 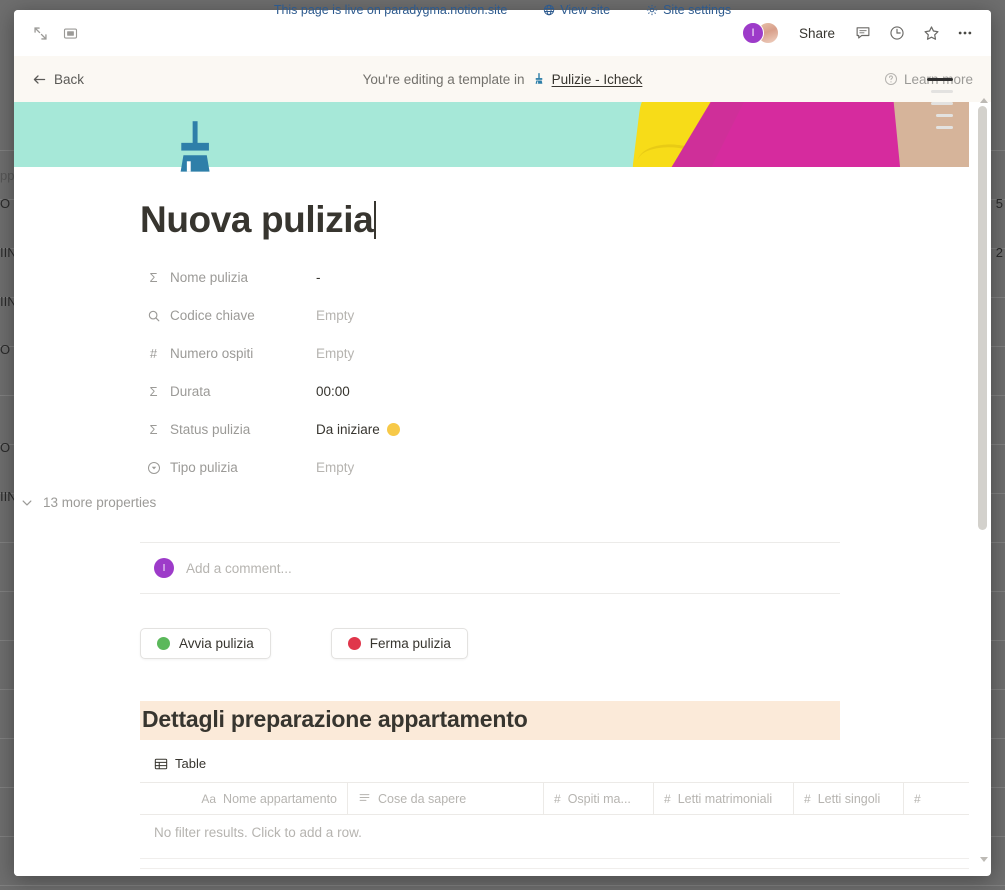 I want to click on table-column-header: # Letti matrimoniali, so click(x=724, y=798).